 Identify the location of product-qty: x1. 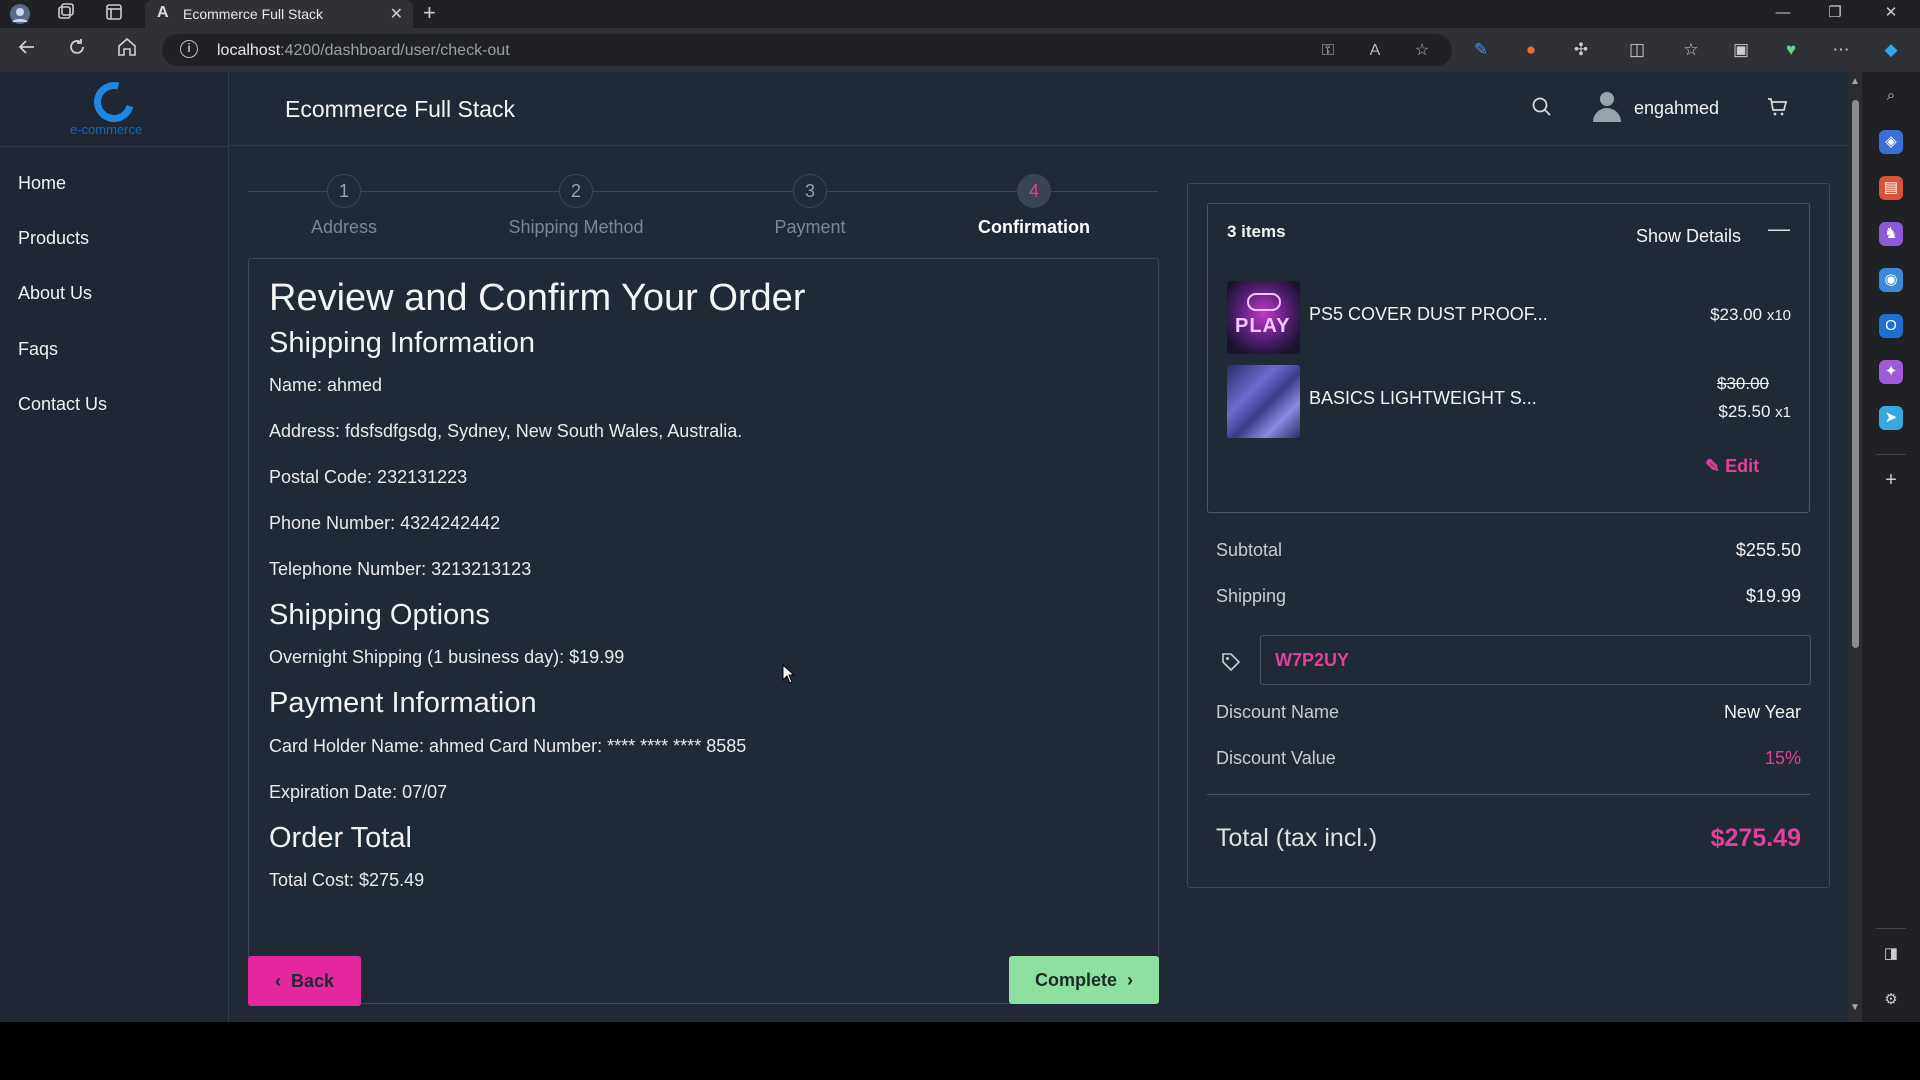
(1783, 412).